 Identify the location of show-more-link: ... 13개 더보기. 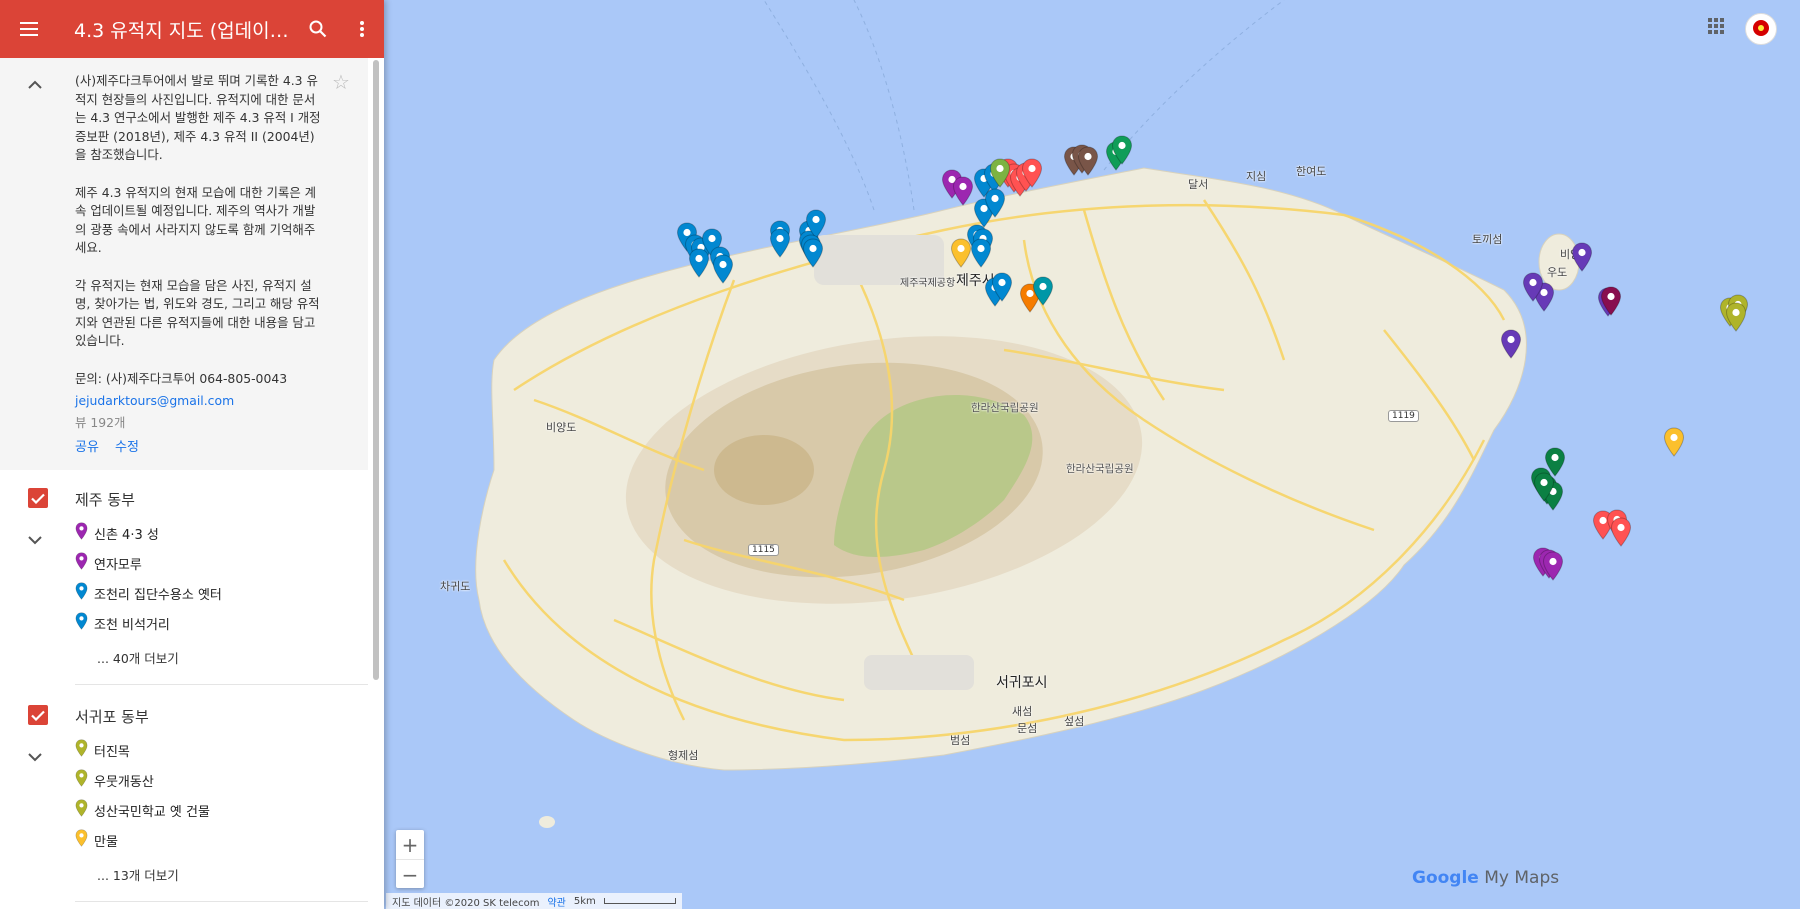
(138, 874).